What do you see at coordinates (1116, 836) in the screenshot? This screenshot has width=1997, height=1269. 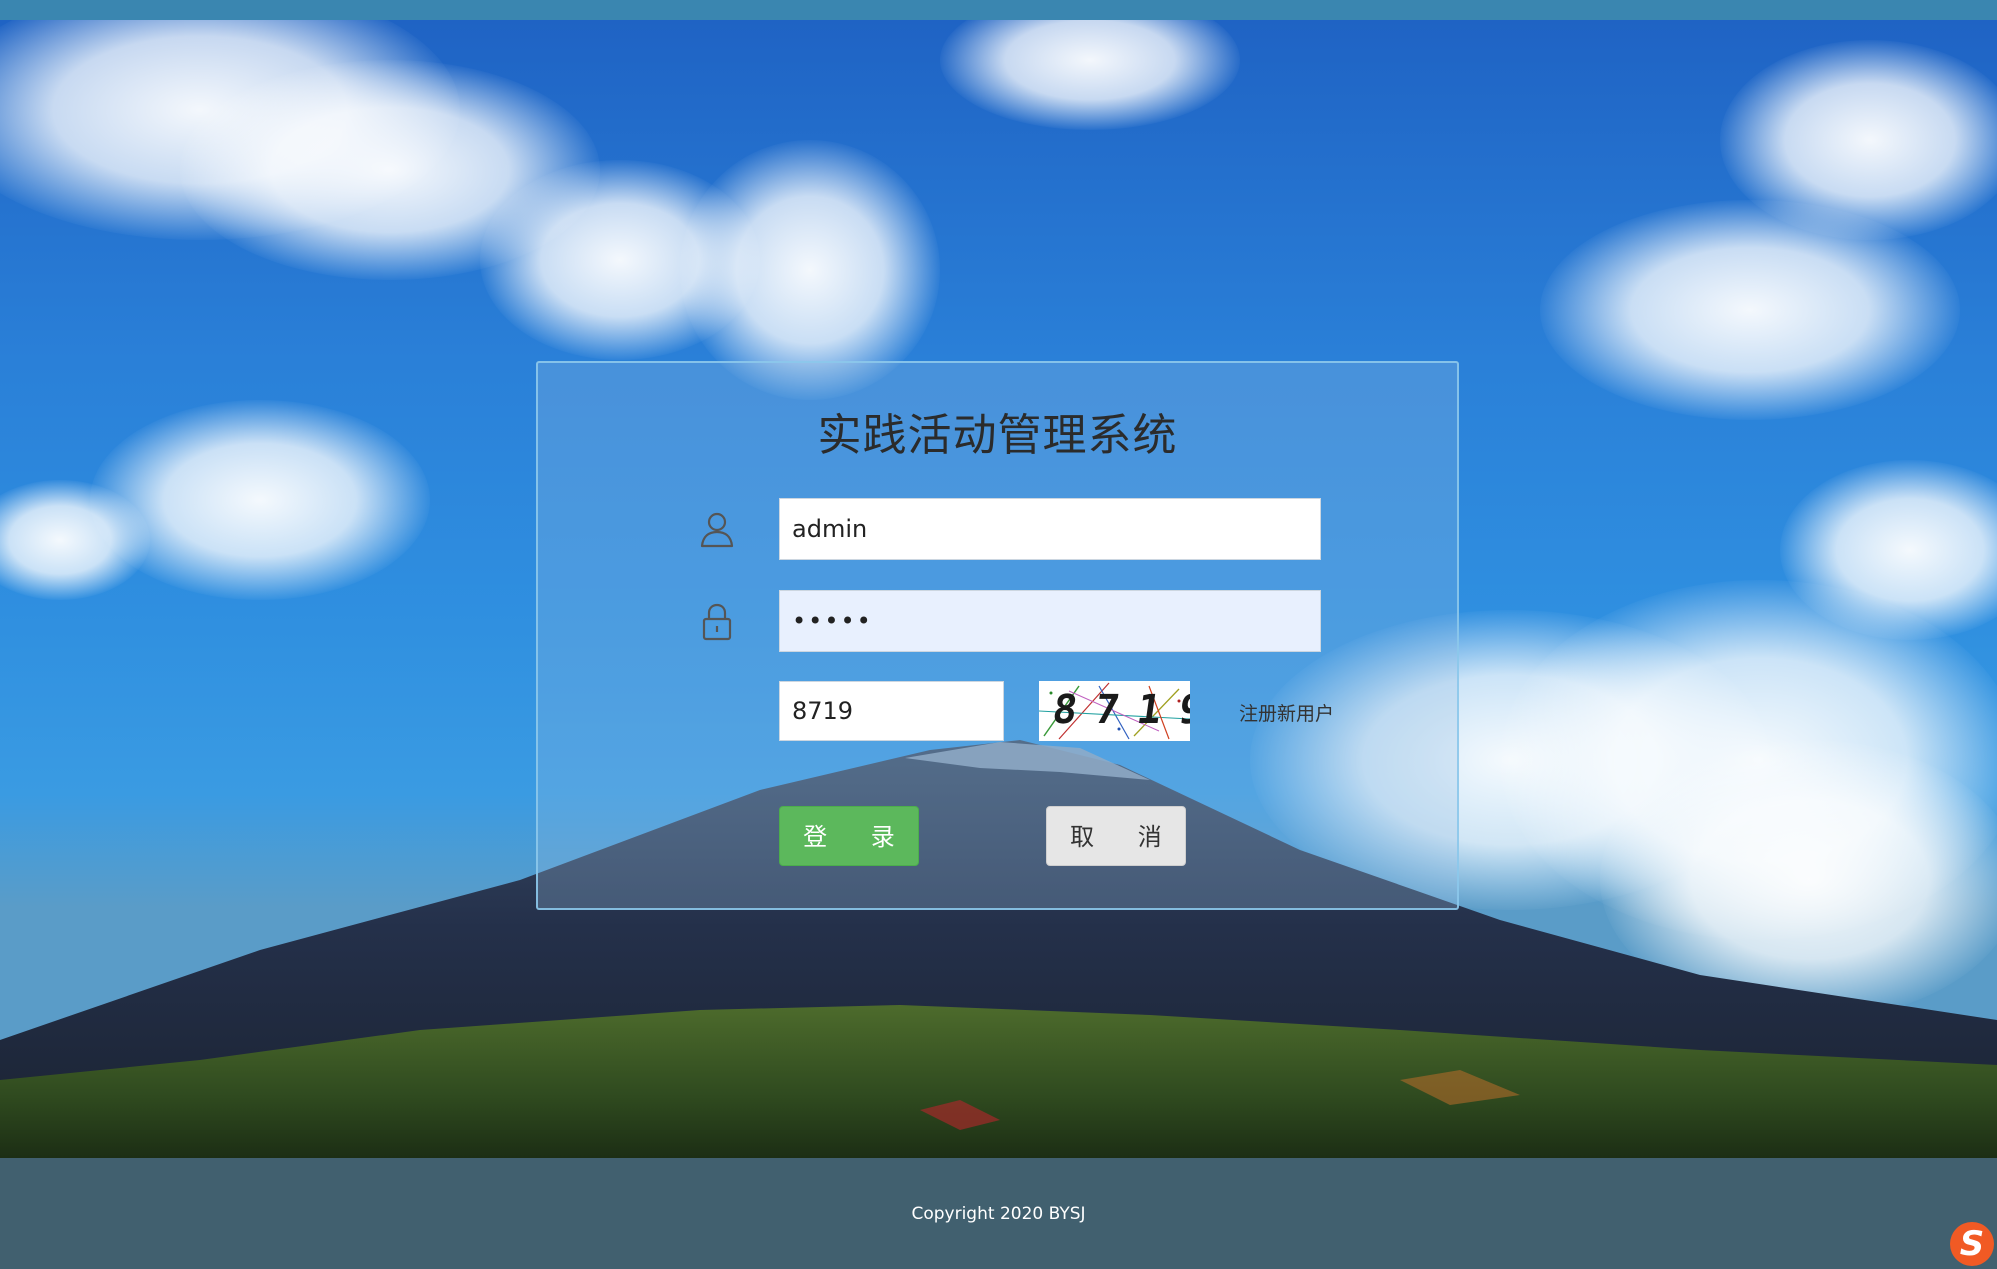 I see `cancel-button: 取 消` at bounding box center [1116, 836].